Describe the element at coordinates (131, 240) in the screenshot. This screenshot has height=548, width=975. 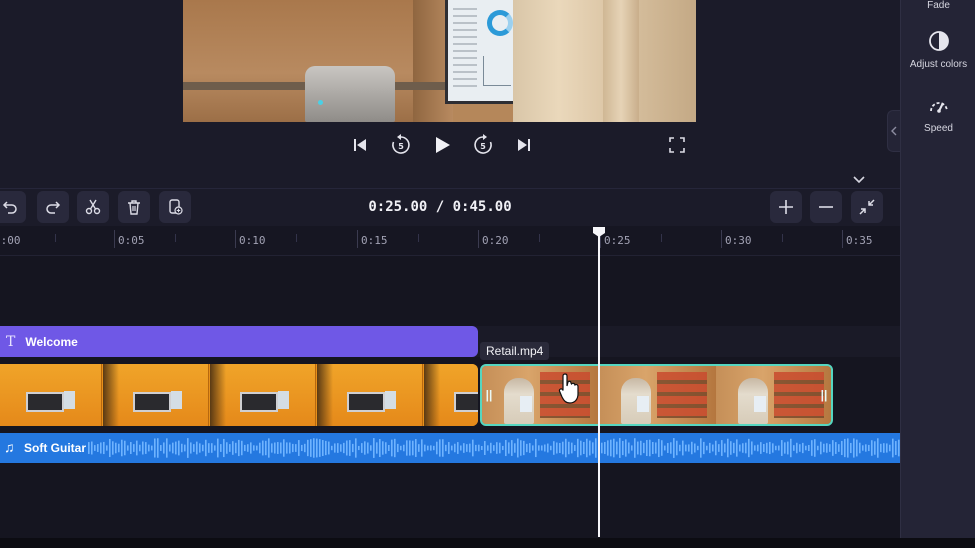
I see `ruler-label: 0:05` at that location.